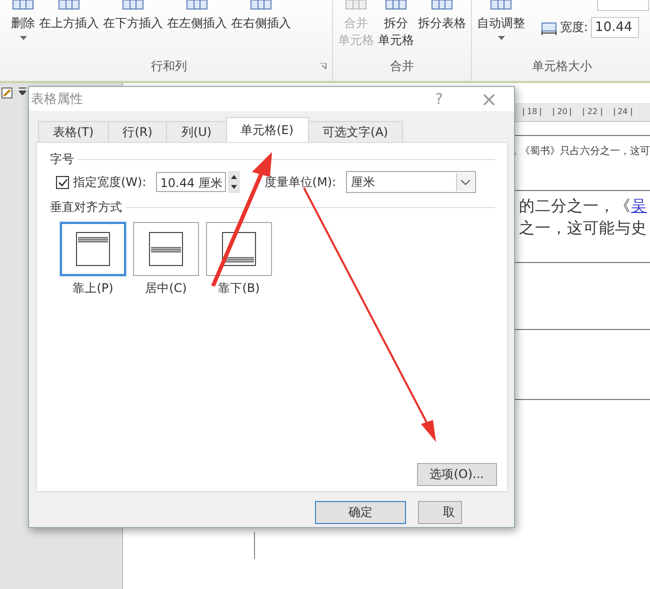 The width and height of the screenshot is (650, 589). Describe the element at coordinates (69, 16) in the screenshot. I see `ribbon-button: 在上方插入` at that location.